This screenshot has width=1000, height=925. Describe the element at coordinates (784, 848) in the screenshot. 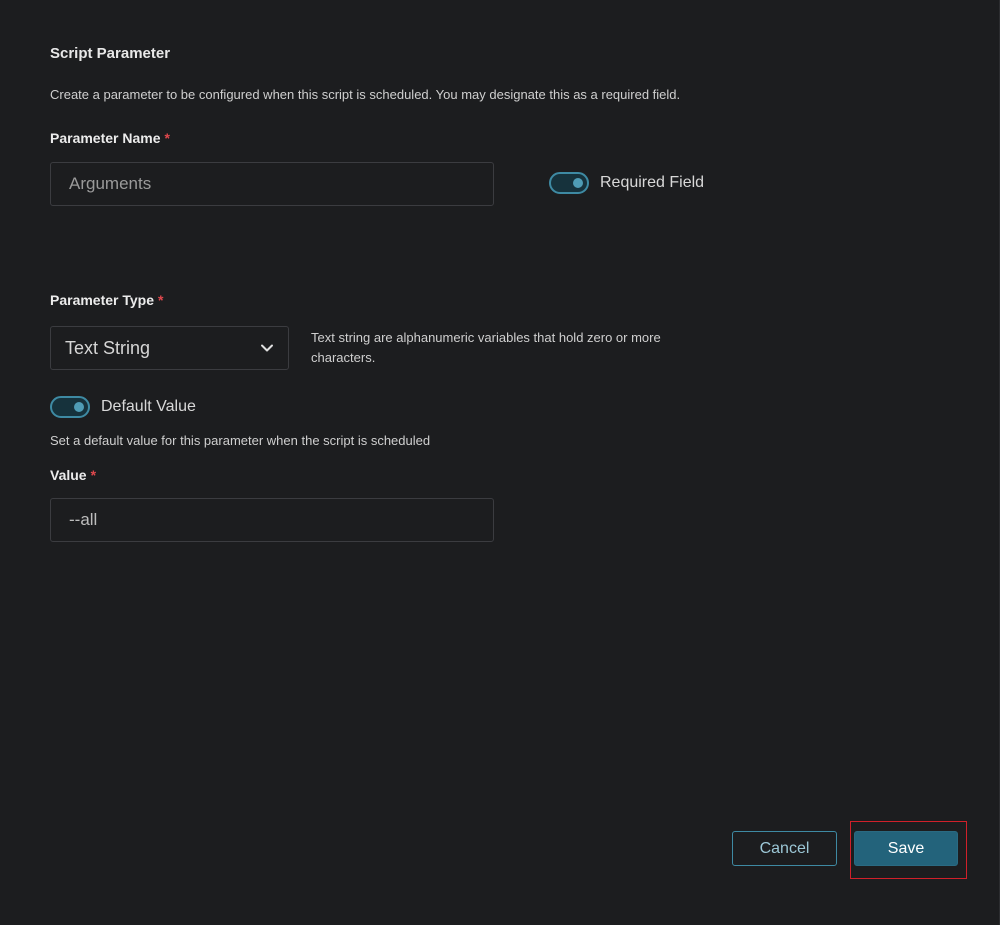

I see `cancel-button: Cancel` at that location.